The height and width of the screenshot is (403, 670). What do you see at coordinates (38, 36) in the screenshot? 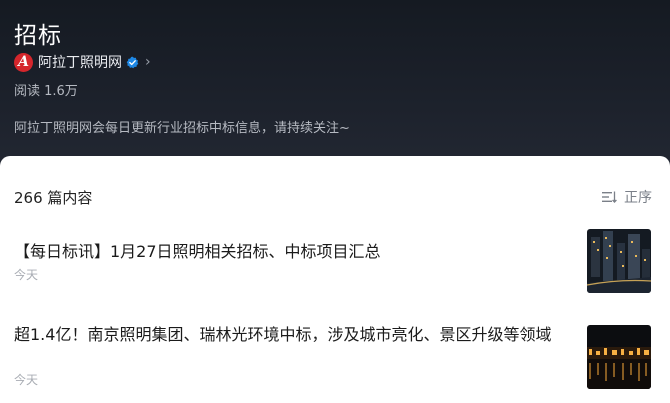
I see `page-title: 招标` at bounding box center [38, 36].